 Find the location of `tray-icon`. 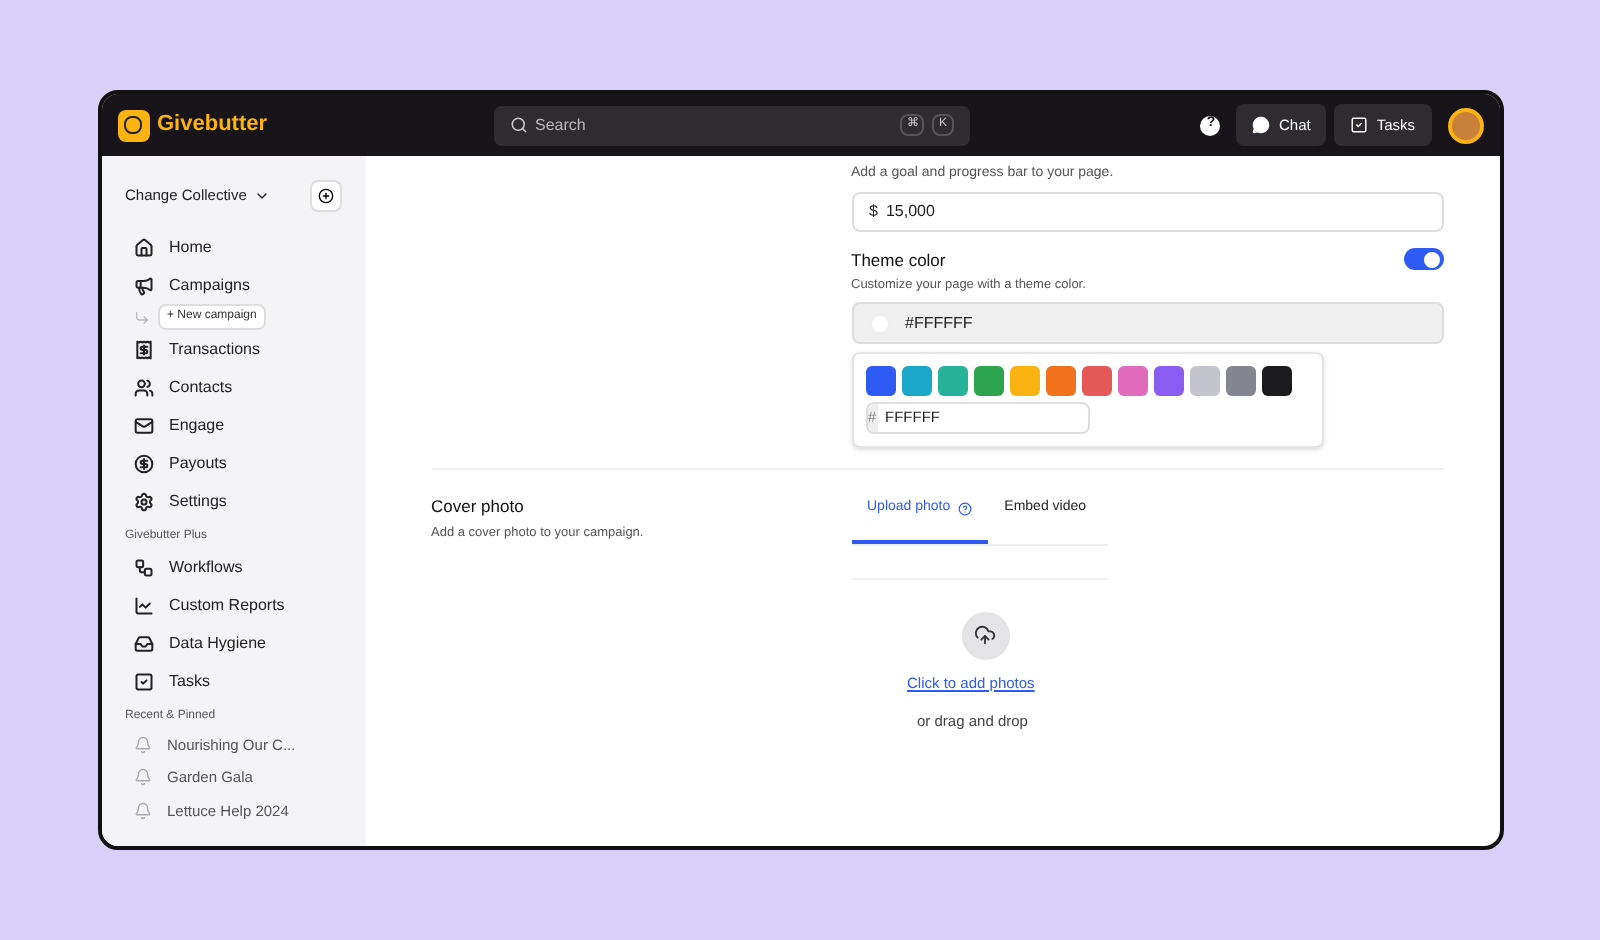

tray-icon is located at coordinates (143, 644).